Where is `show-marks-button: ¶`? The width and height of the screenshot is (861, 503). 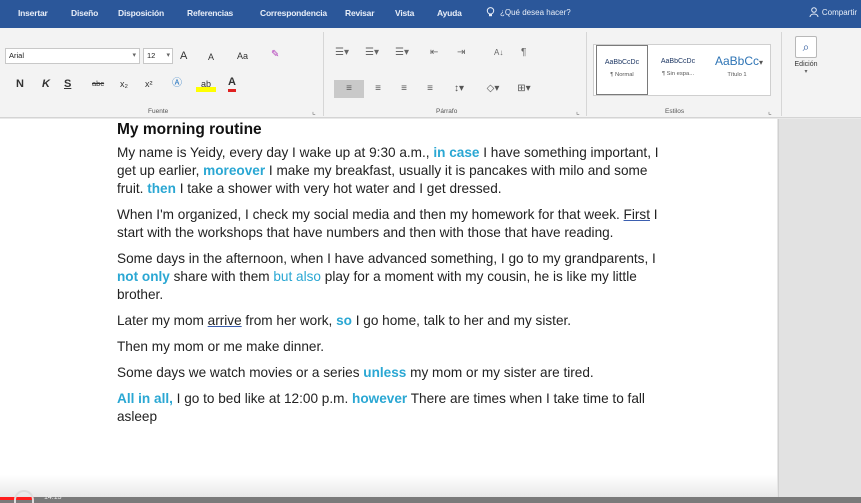
show-marks-button: ¶ is located at coordinates (523, 53).